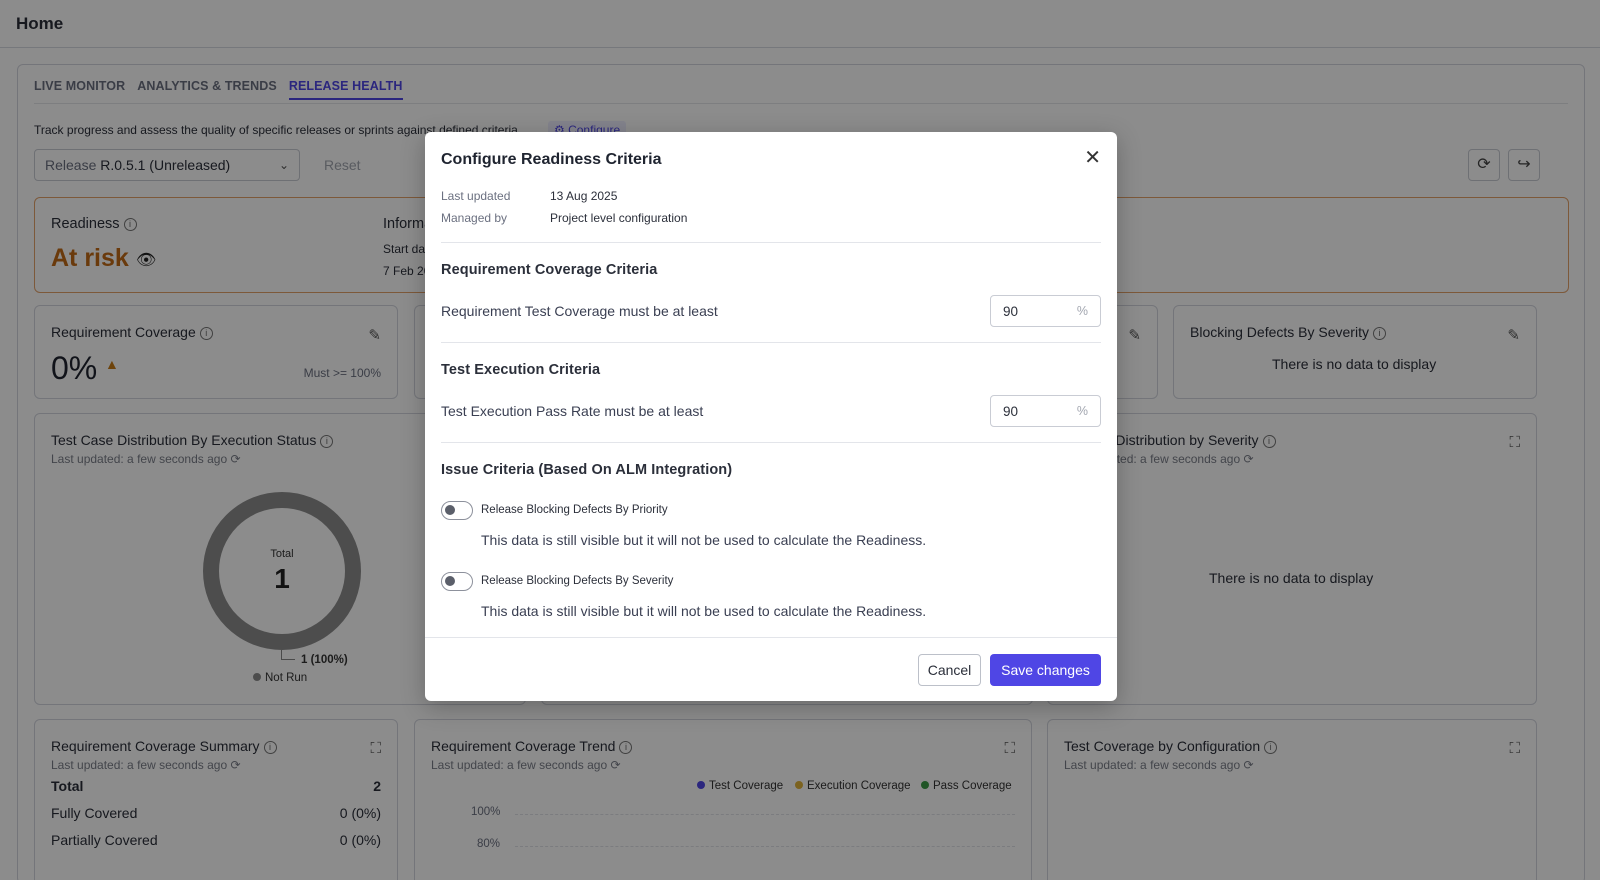  Describe the element at coordinates (771, 637) in the screenshot. I see `dialog-footer-divider` at that location.